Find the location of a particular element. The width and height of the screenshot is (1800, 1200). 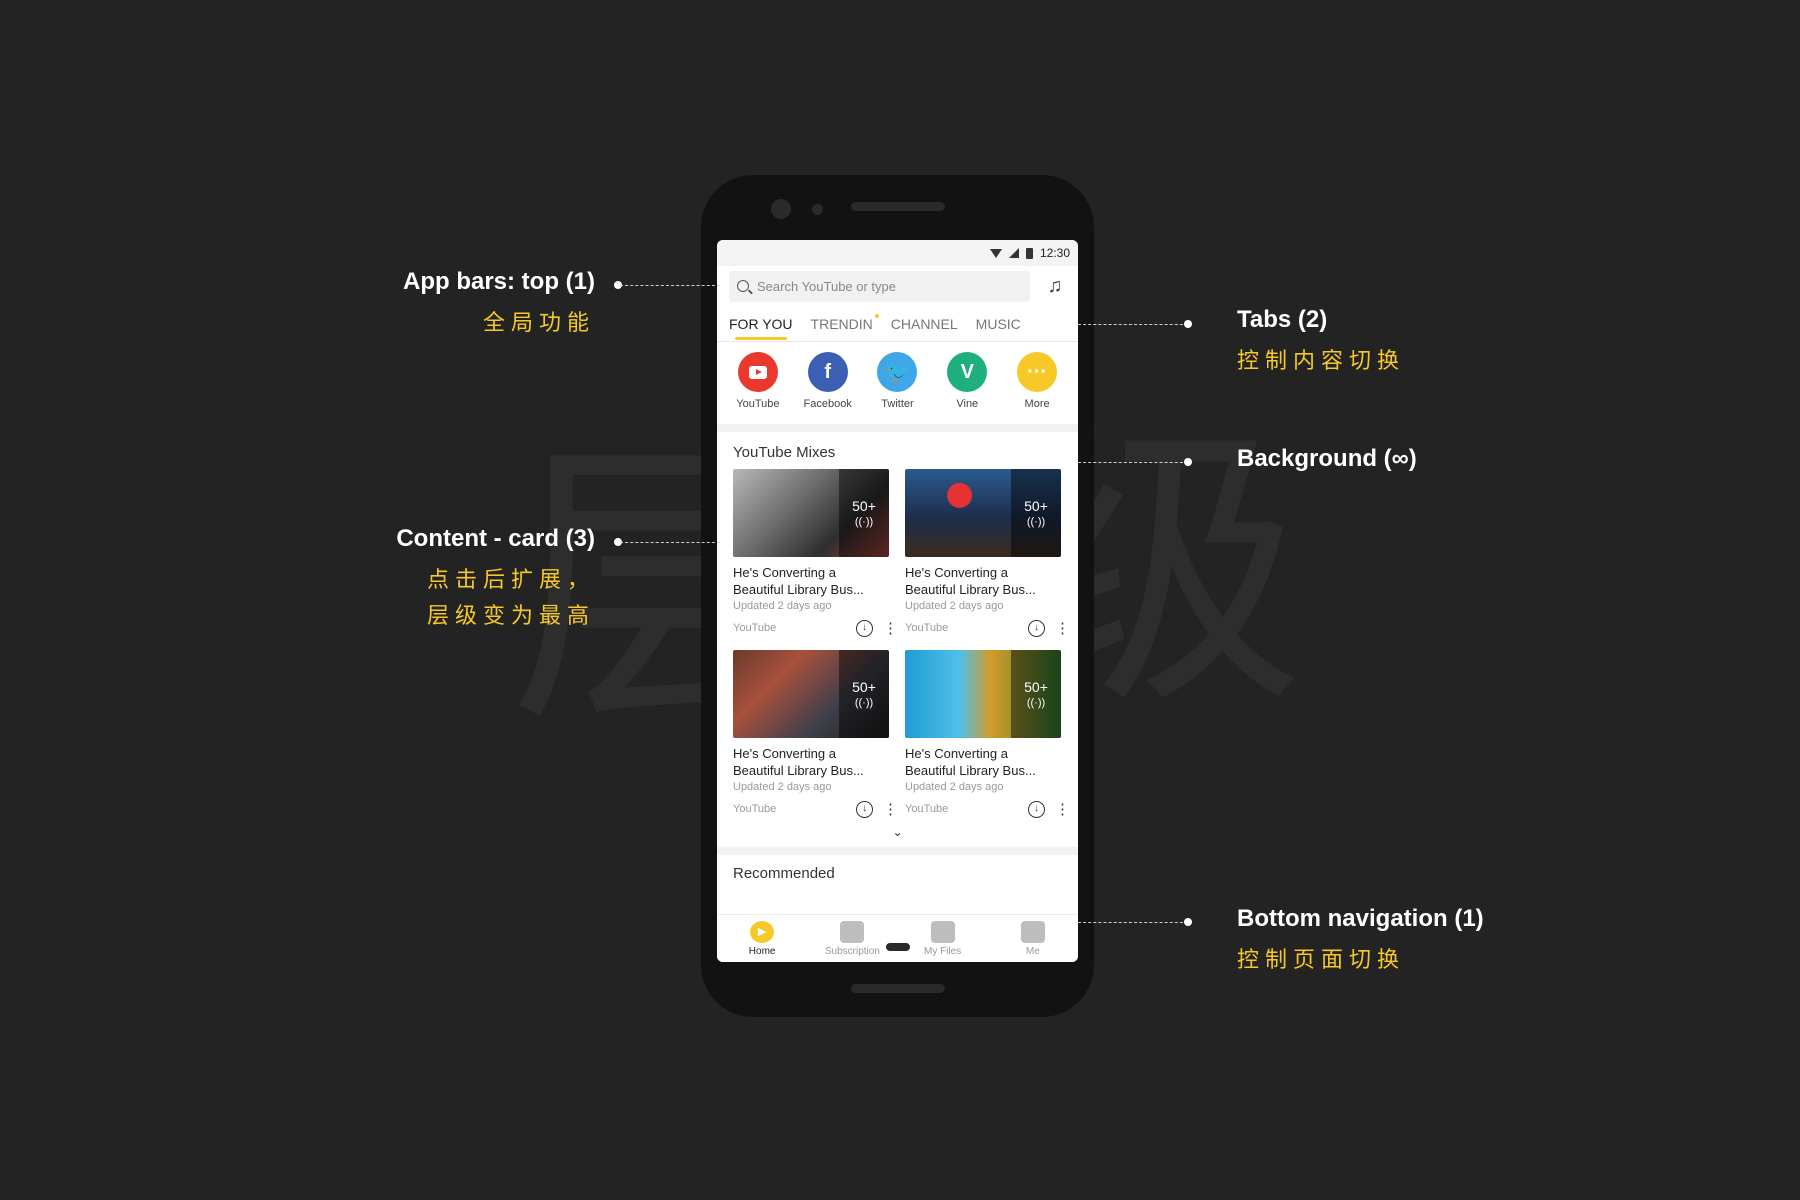

annotation-content-card-sub1: 点击后扩展， is located at coordinates (510, 579).